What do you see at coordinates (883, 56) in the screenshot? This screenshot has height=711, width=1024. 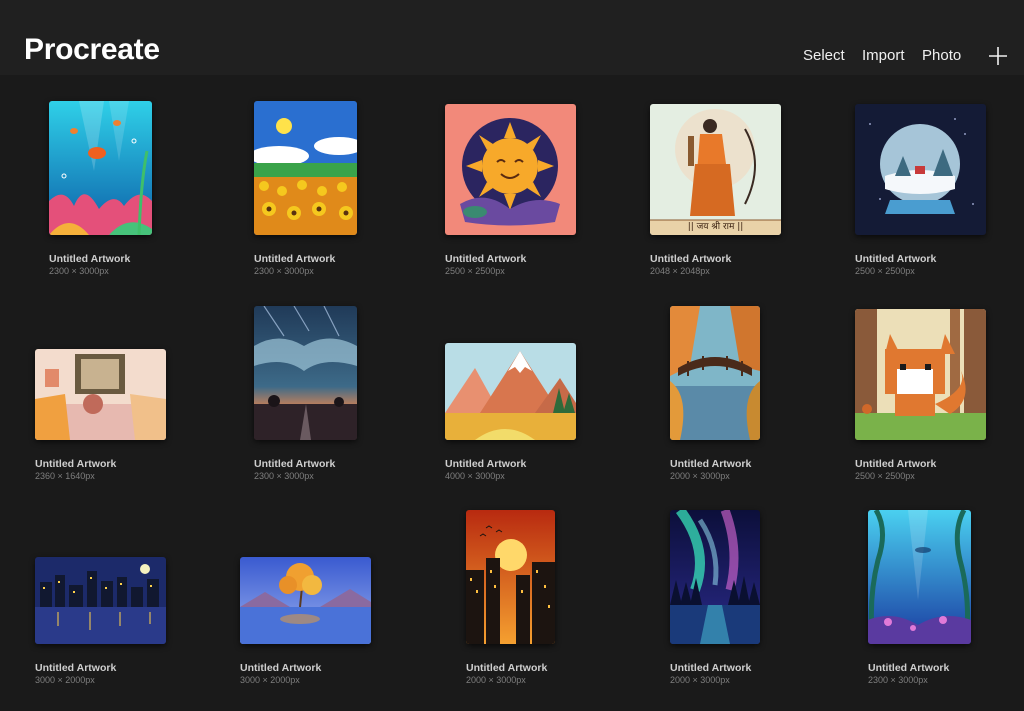 I see `import-button: Import` at bounding box center [883, 56].